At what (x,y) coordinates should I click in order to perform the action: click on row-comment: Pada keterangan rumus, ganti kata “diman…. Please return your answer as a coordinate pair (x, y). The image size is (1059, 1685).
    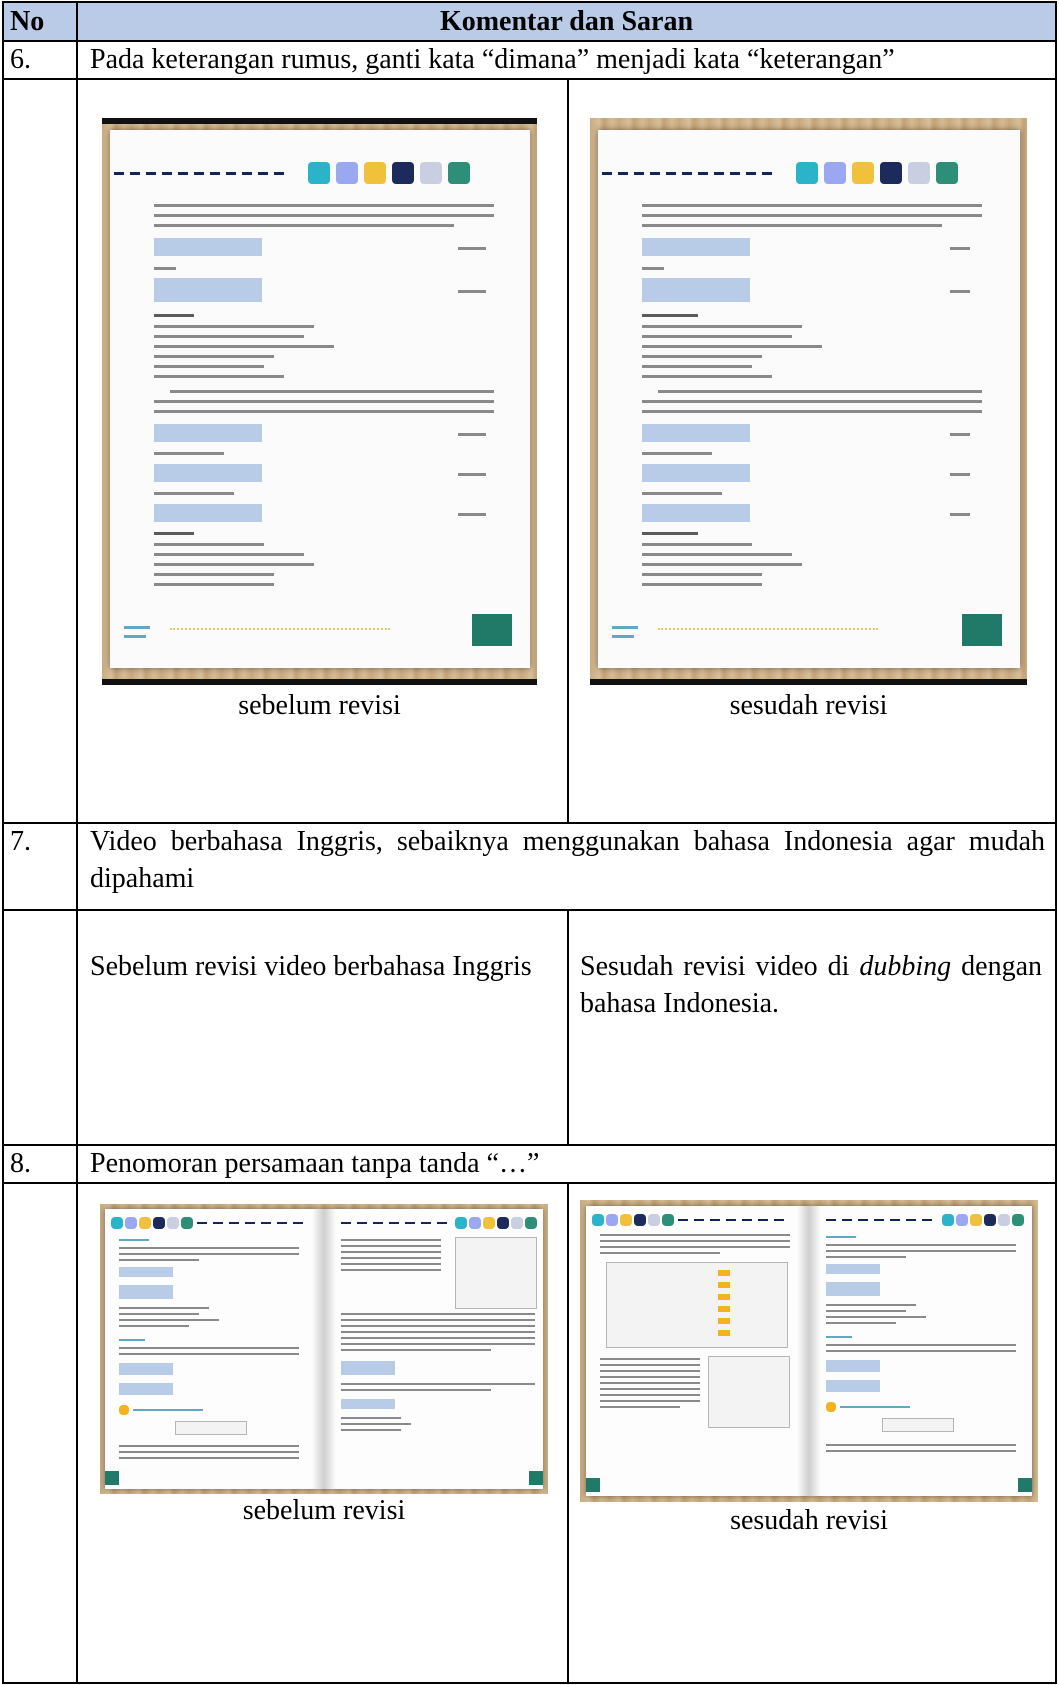
    Looking at the image, I should click on (492, 59).